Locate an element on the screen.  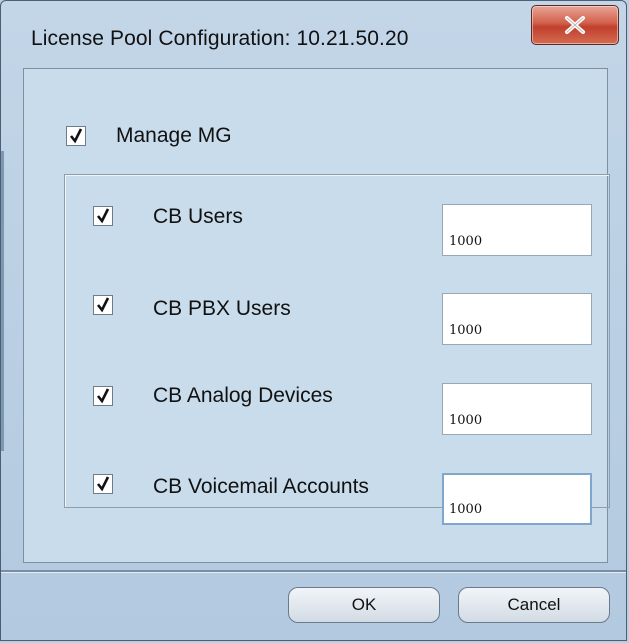
close-button is located at coordinates (575, 25).